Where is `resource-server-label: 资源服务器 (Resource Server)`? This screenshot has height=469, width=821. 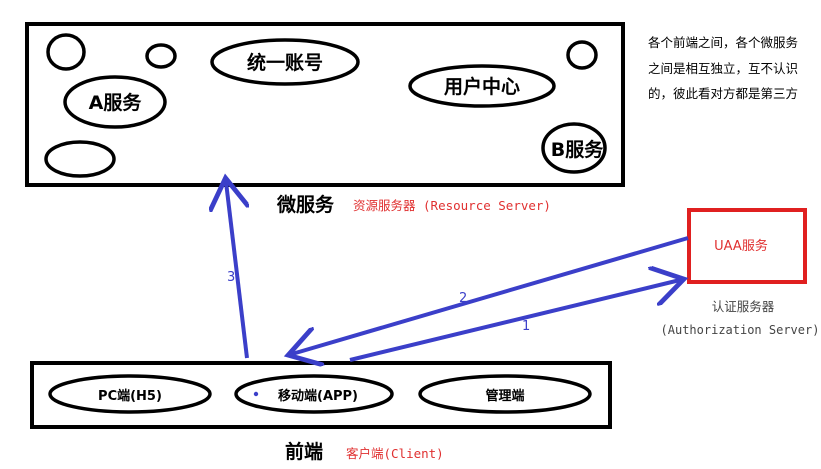
resource-server-label: 资源服务器 (Resource Server) is located at coordinates (452, 205).